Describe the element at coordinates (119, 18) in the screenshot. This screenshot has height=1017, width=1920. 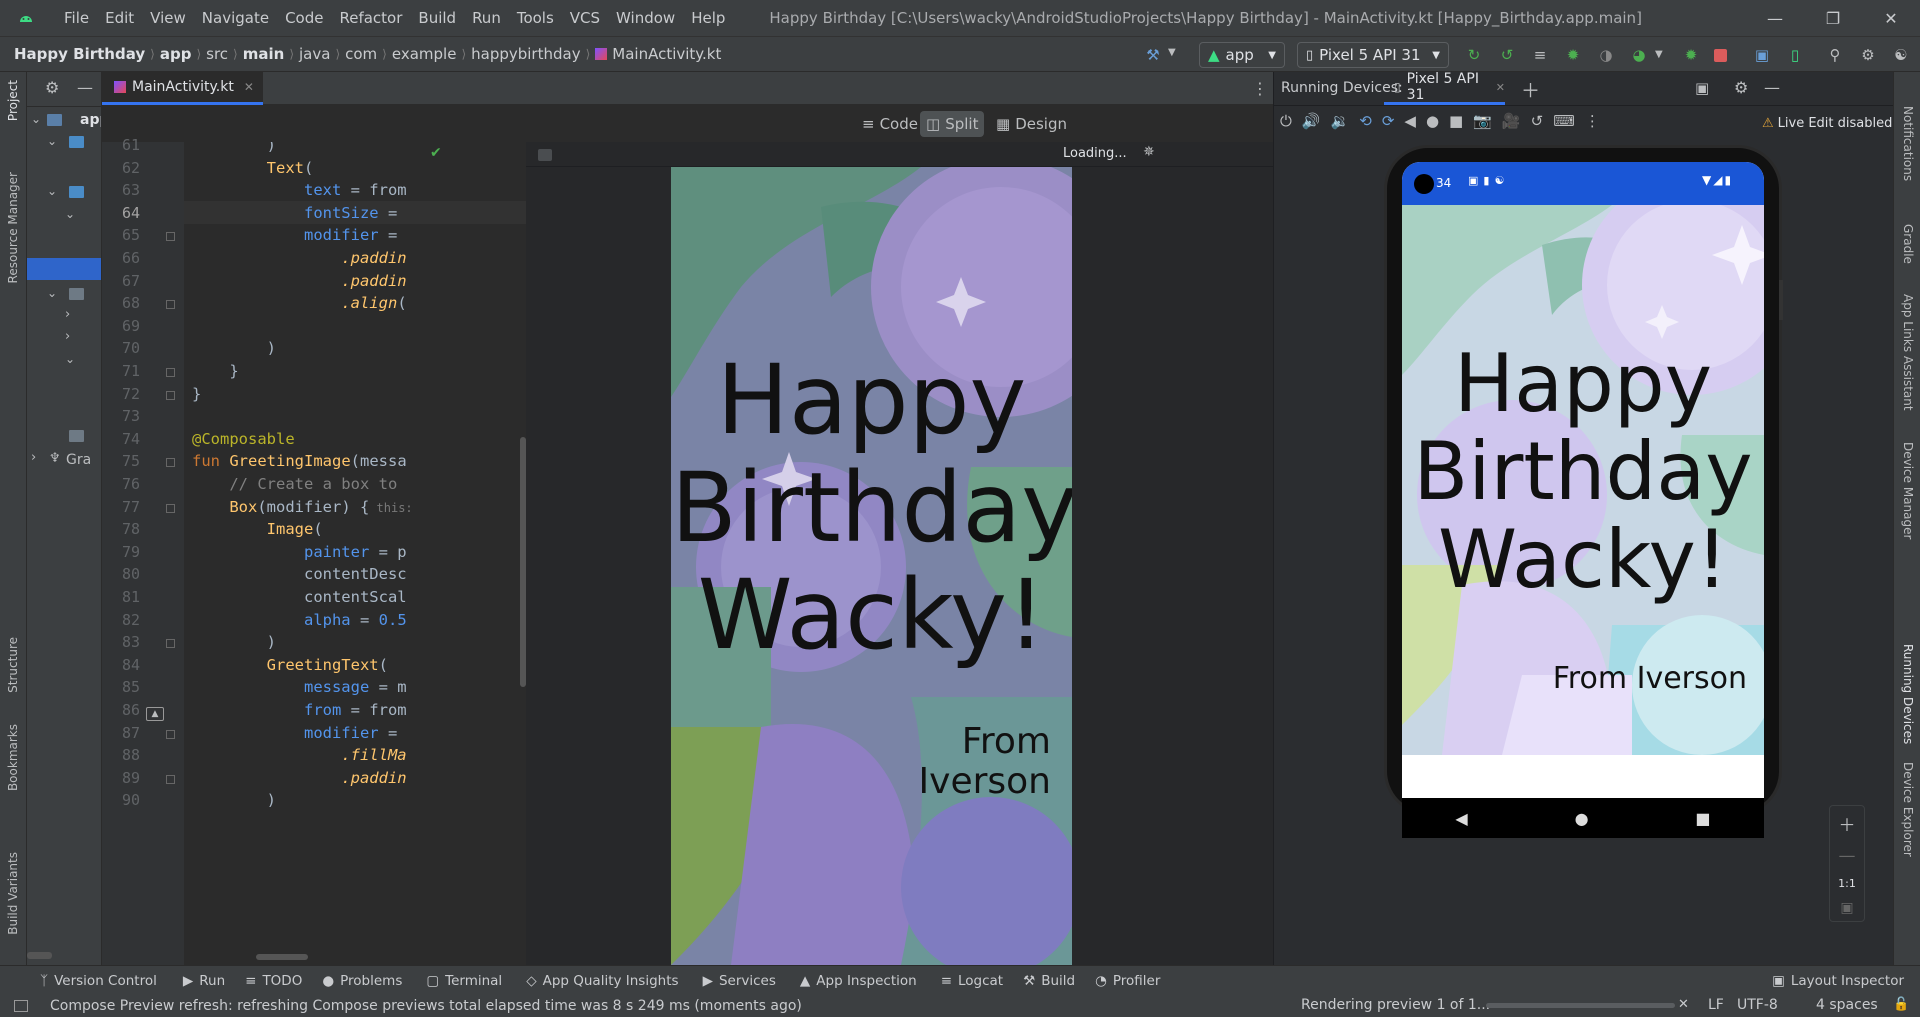
I see `menu-edit: Edit` at that location.